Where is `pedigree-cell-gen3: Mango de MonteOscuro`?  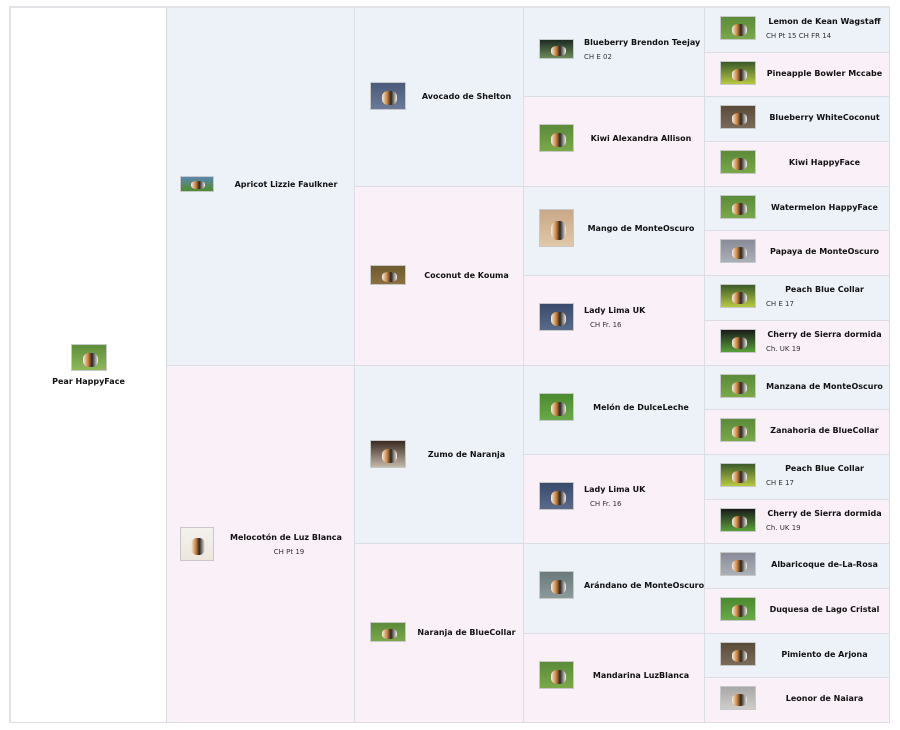
pedigree-cell-gen3: Mango de MonteOscuro is located at coordinates (614, 231).